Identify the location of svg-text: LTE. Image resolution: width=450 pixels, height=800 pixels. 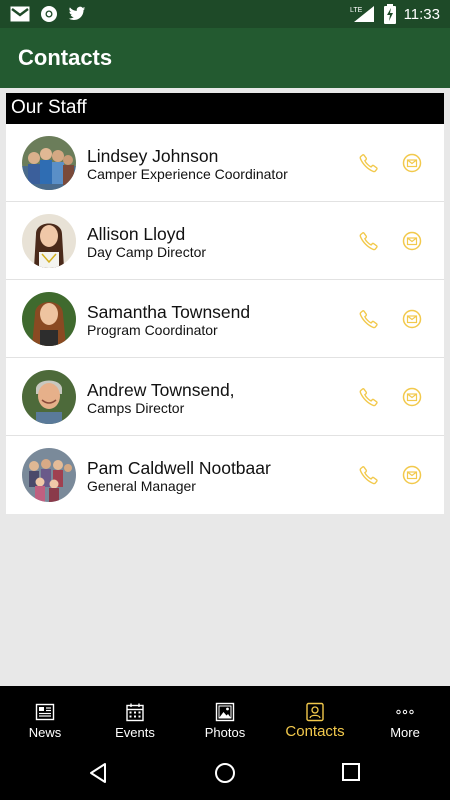
(356, 10).